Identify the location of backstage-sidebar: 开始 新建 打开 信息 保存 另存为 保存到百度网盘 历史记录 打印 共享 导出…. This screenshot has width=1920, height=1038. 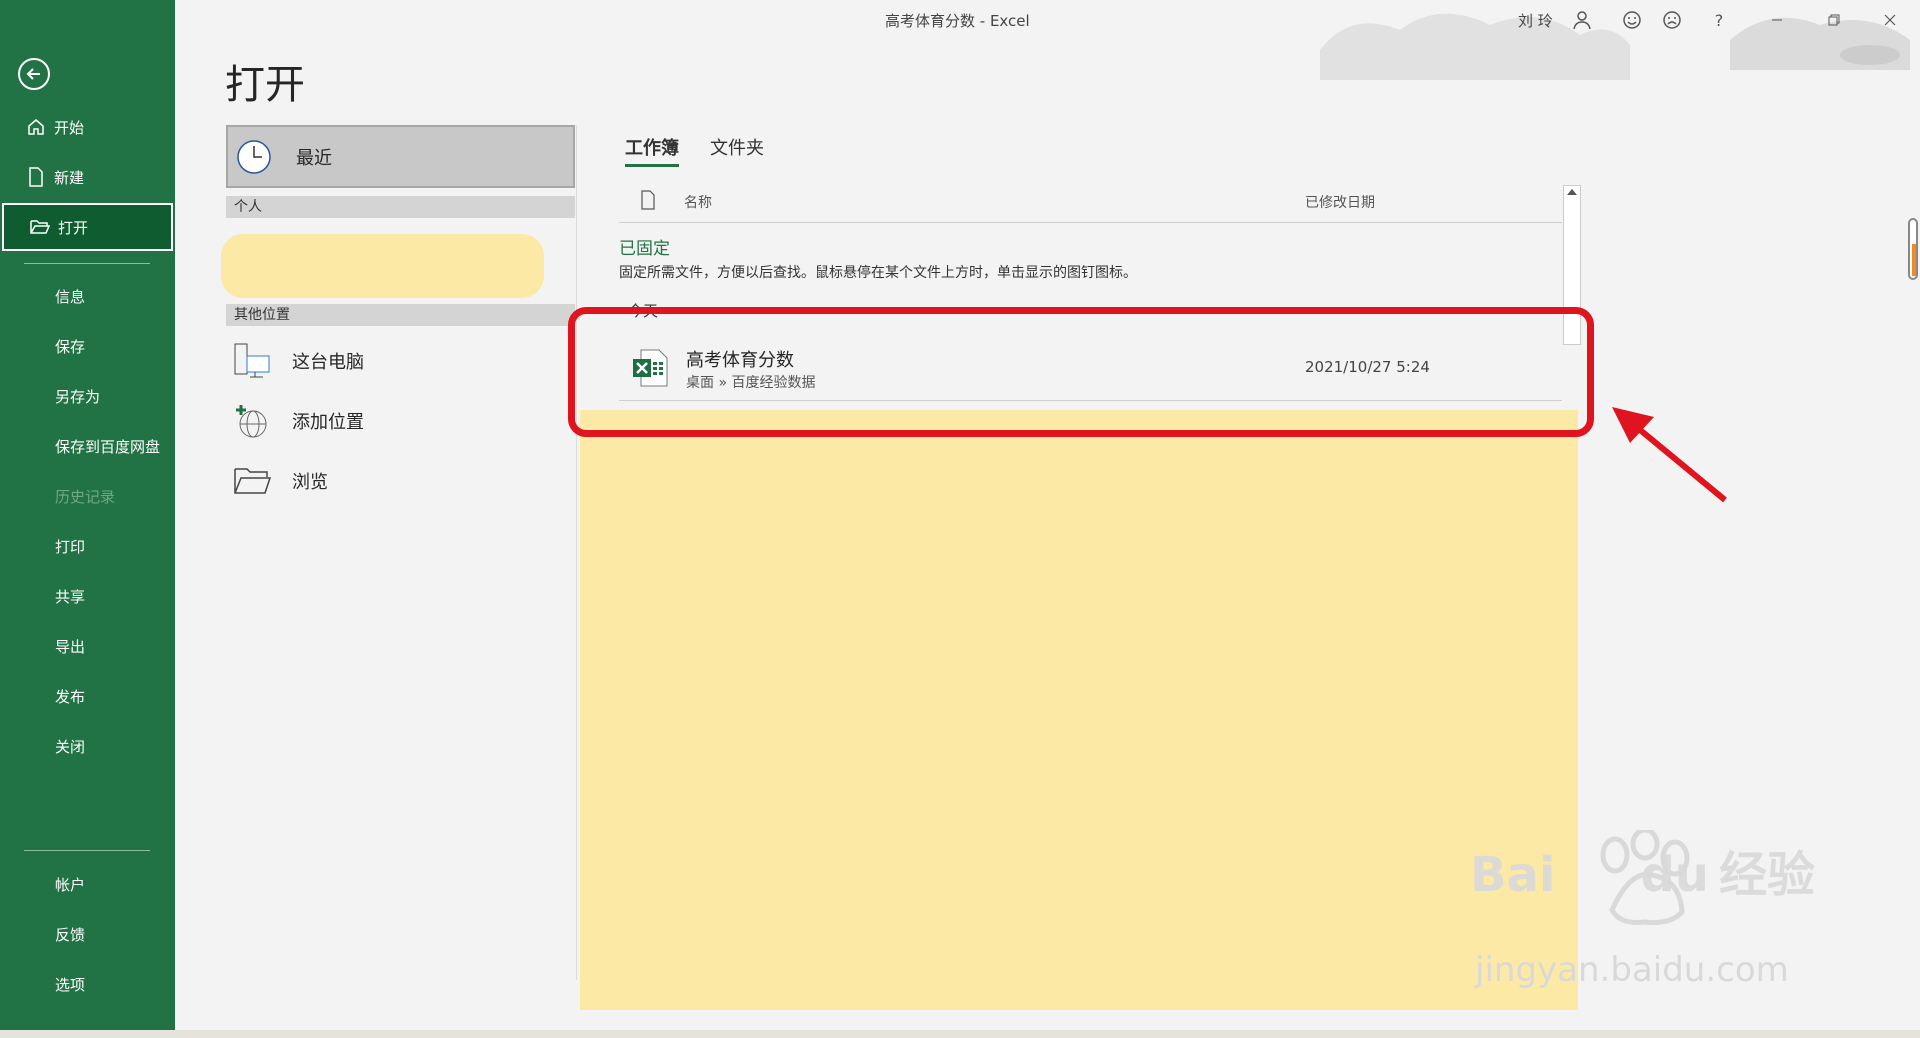
(87, 515).